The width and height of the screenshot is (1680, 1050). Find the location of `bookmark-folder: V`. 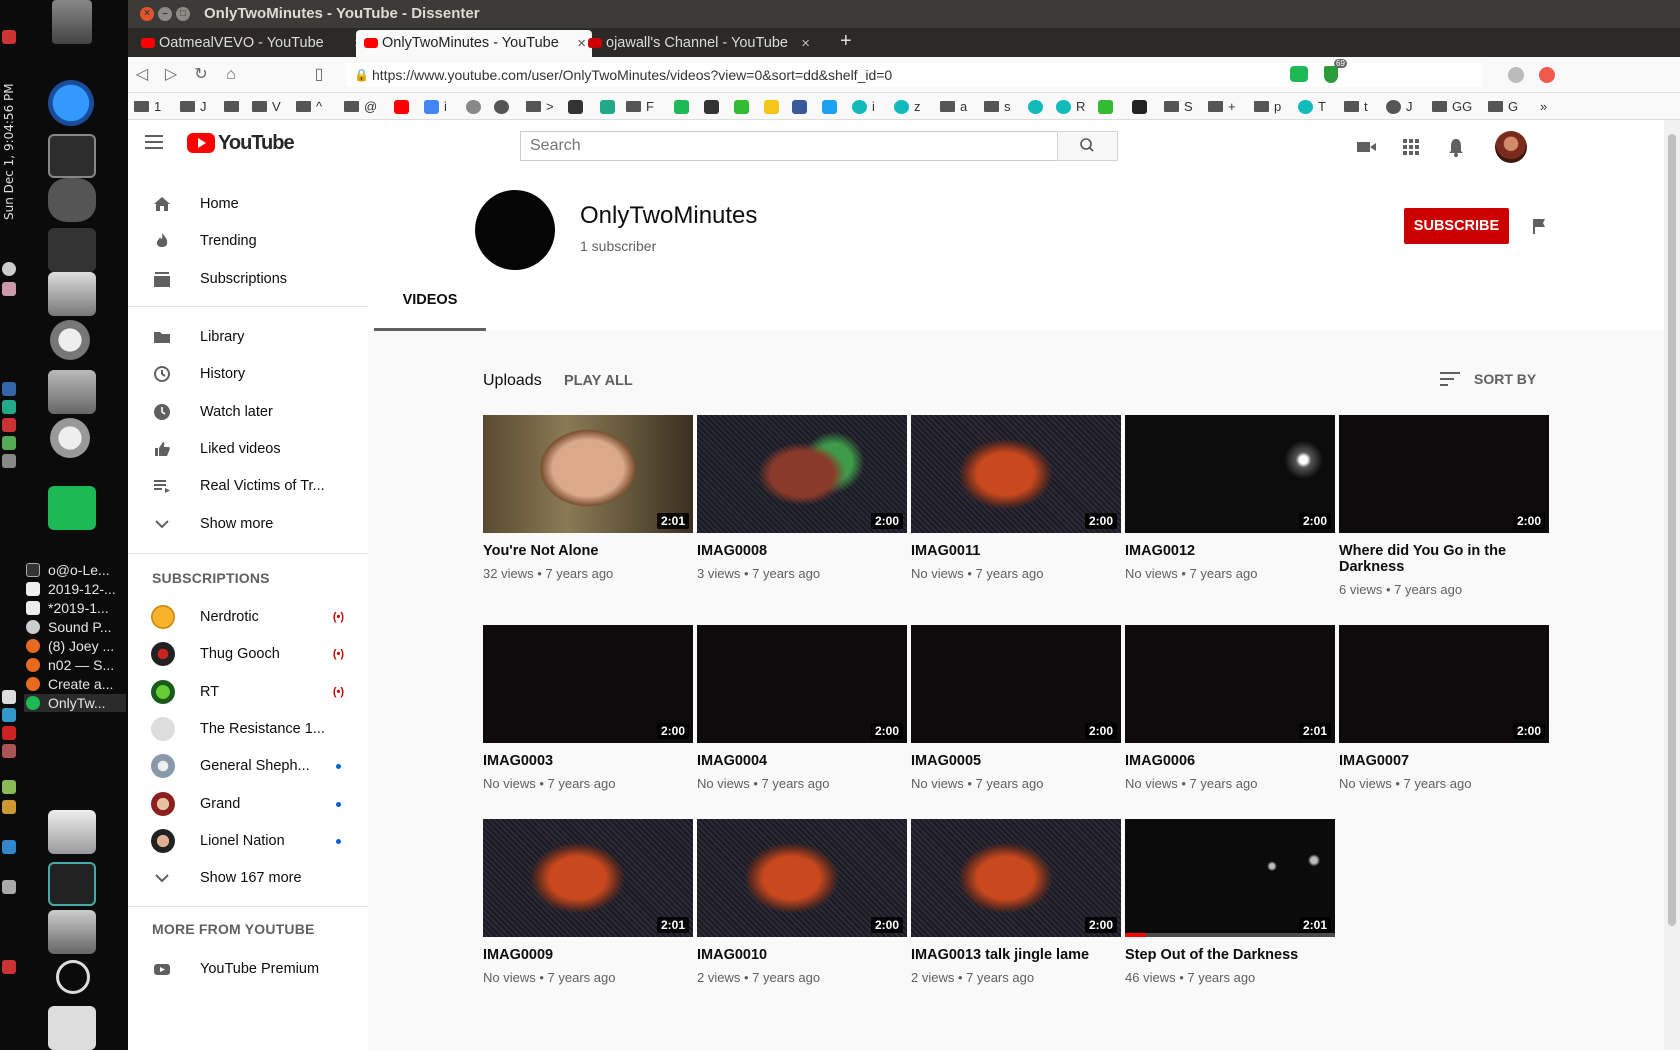

bookmark-folder: V is located at coordinates (266, 107).